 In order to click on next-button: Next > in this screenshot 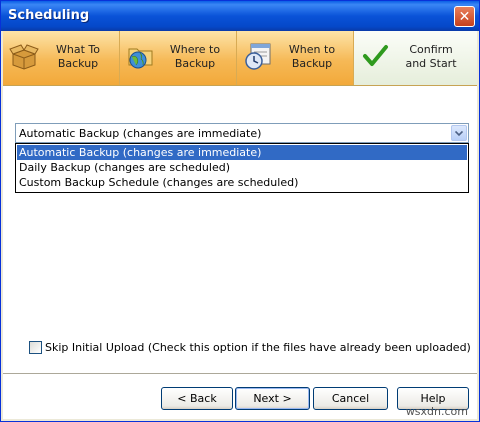, I will do `click(272, 398)`.